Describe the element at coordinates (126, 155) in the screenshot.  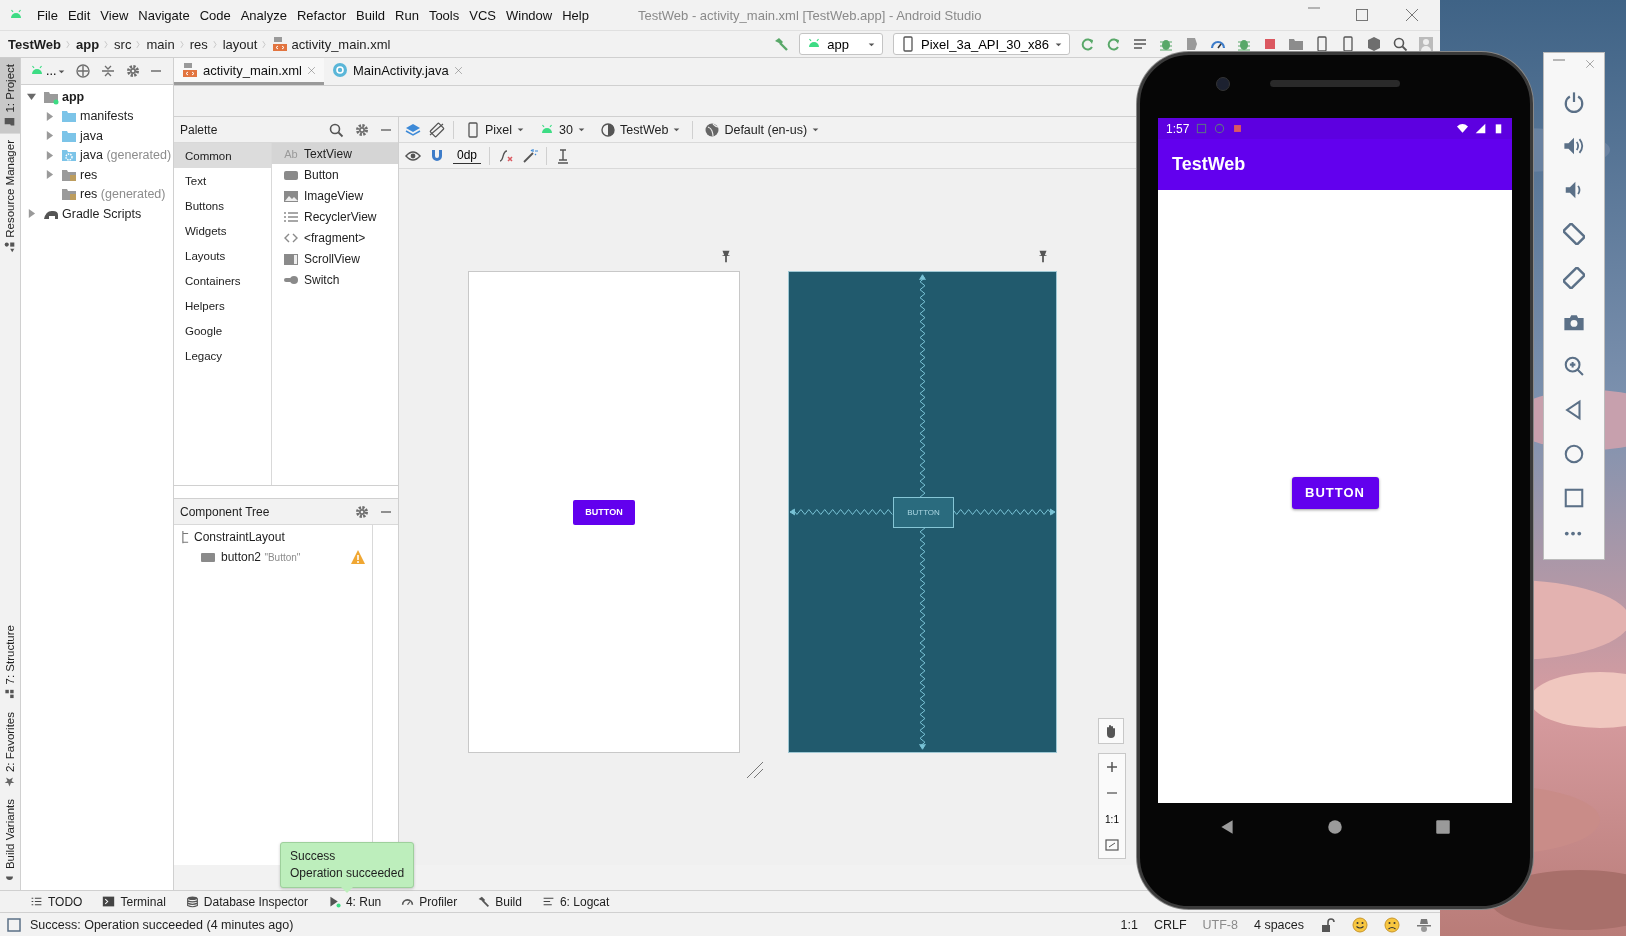
I see `tree-item: java (generated)` at that location.